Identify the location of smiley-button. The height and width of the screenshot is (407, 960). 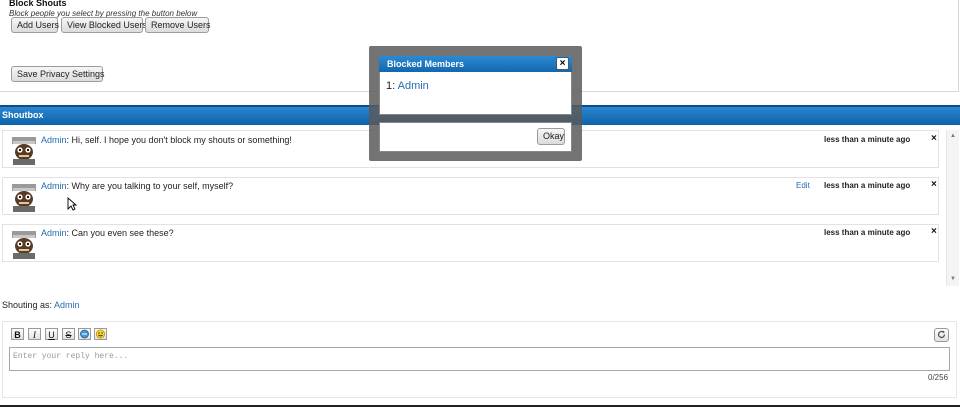
(100, 334).